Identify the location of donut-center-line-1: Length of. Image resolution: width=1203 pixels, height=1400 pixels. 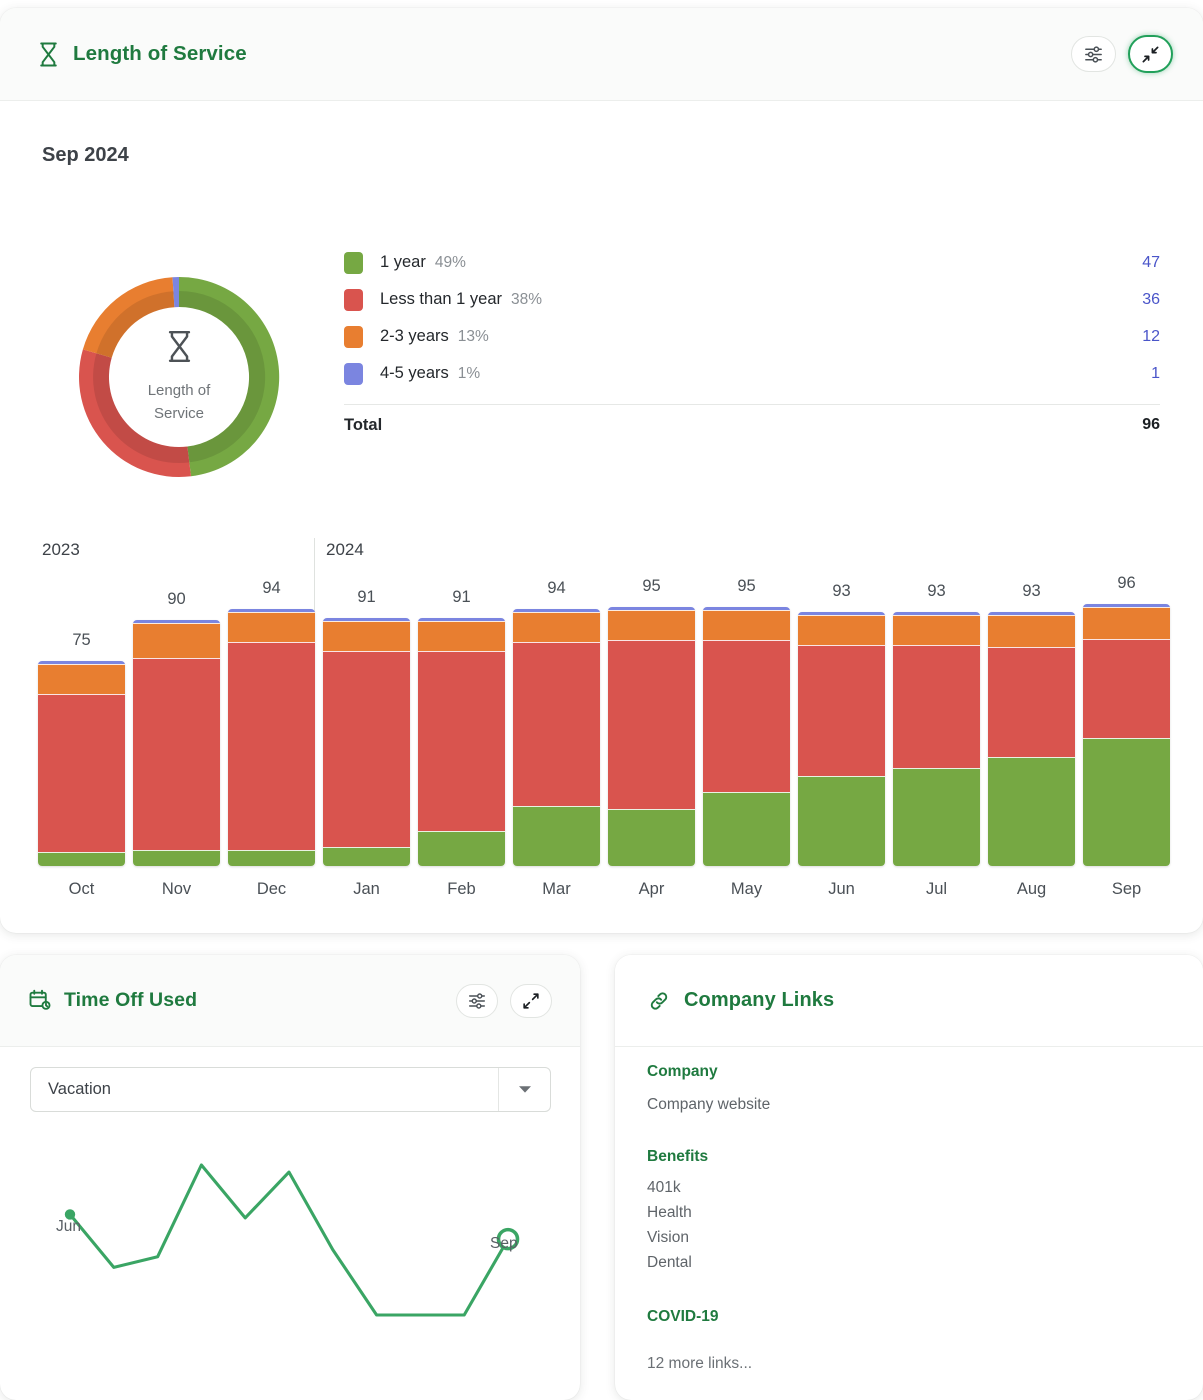
(179, 390).